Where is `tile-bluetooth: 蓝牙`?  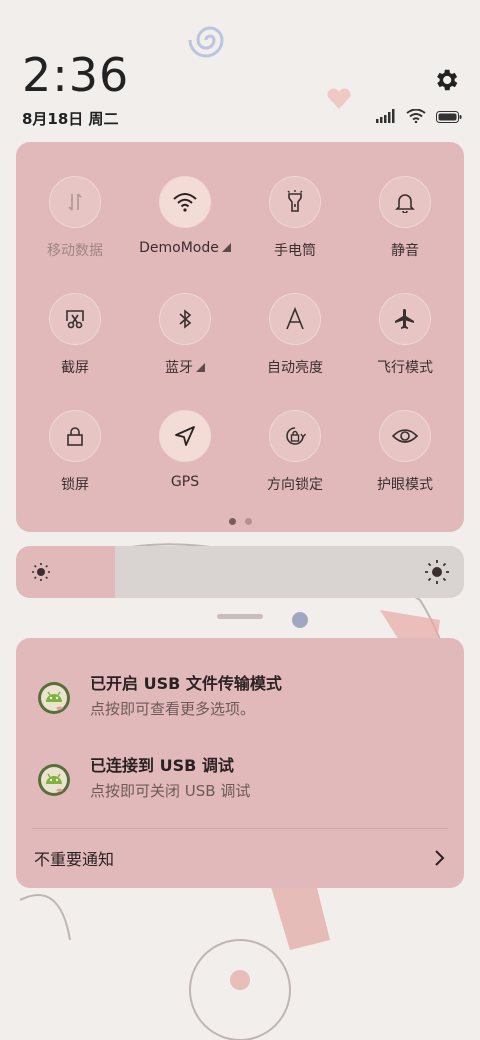
tile-bluetooth: 蓝牙 is located at coordinates (185, 335).